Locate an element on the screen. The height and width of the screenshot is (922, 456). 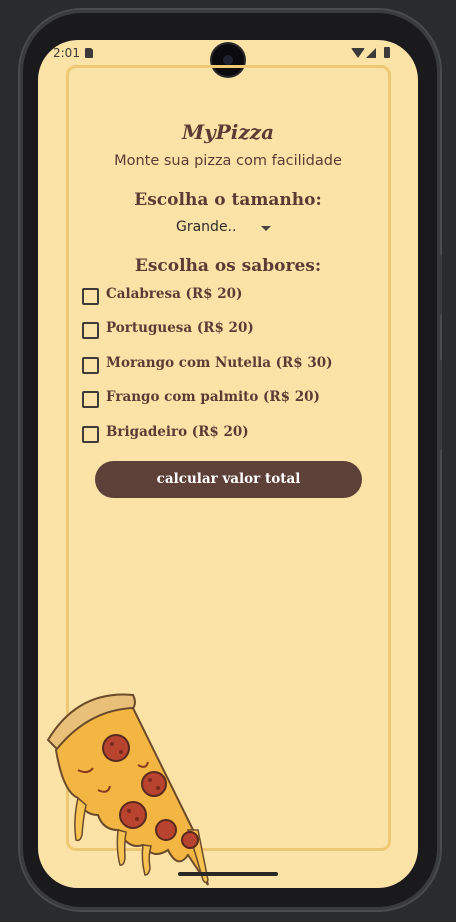
flavor-label: Morango com Nutella (R$ 30) is located at coordinates (219, 363).